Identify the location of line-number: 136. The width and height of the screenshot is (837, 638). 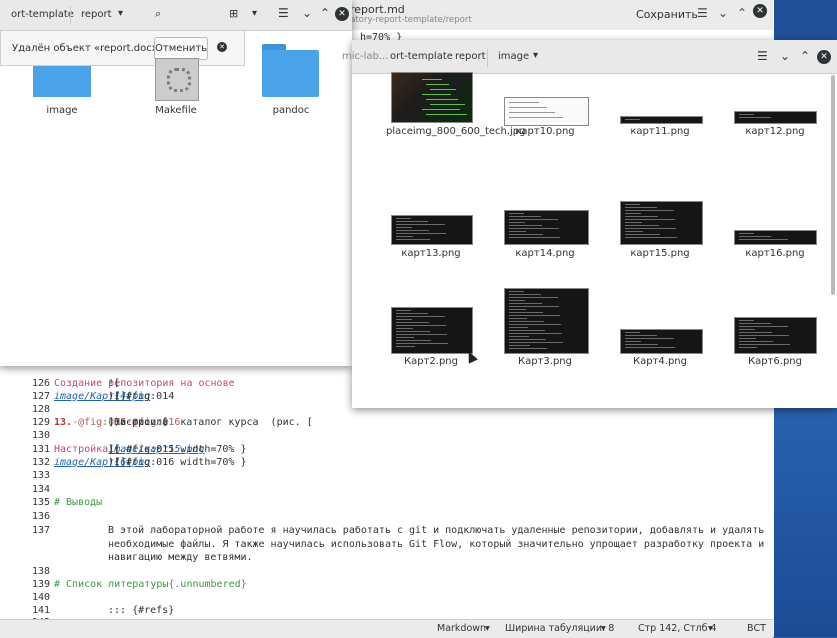
(40, 516).